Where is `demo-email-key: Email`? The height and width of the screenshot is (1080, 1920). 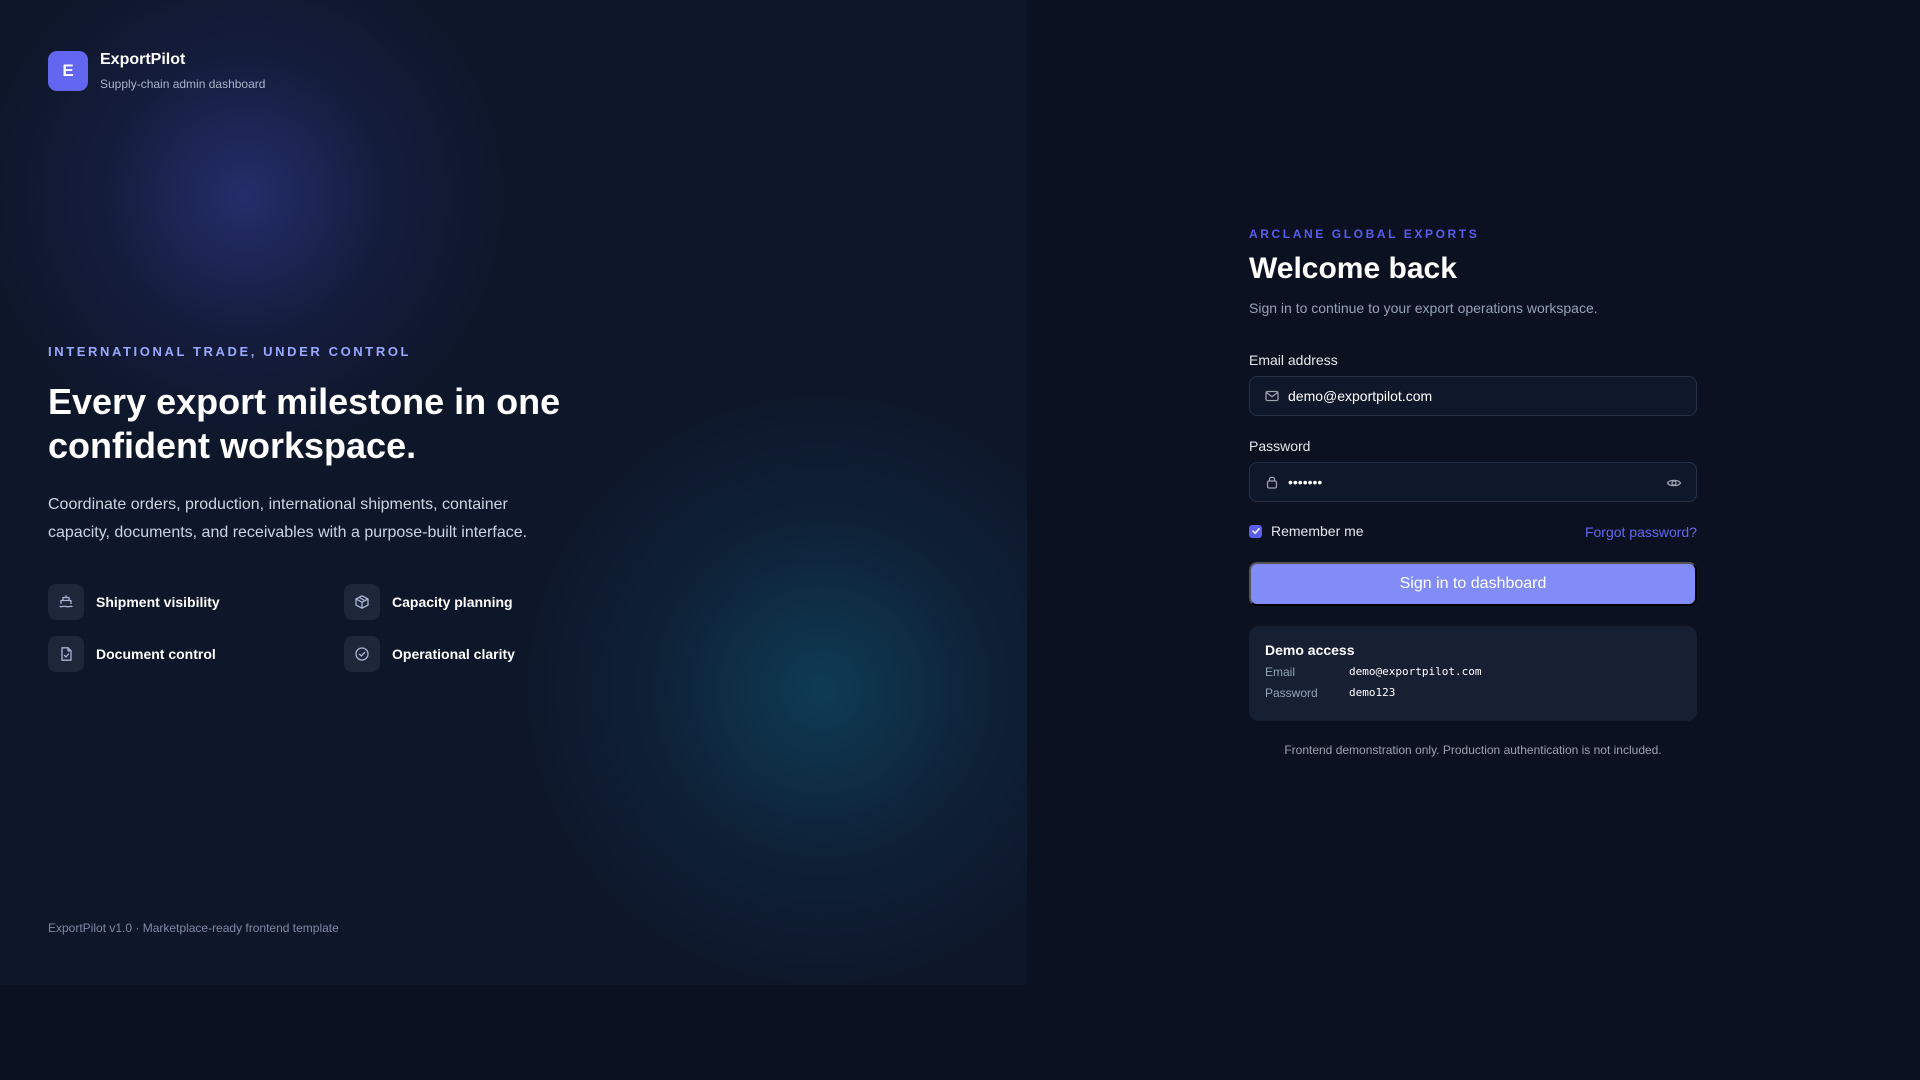
demo-email-key: Email is located at coordinates (1280, 672).